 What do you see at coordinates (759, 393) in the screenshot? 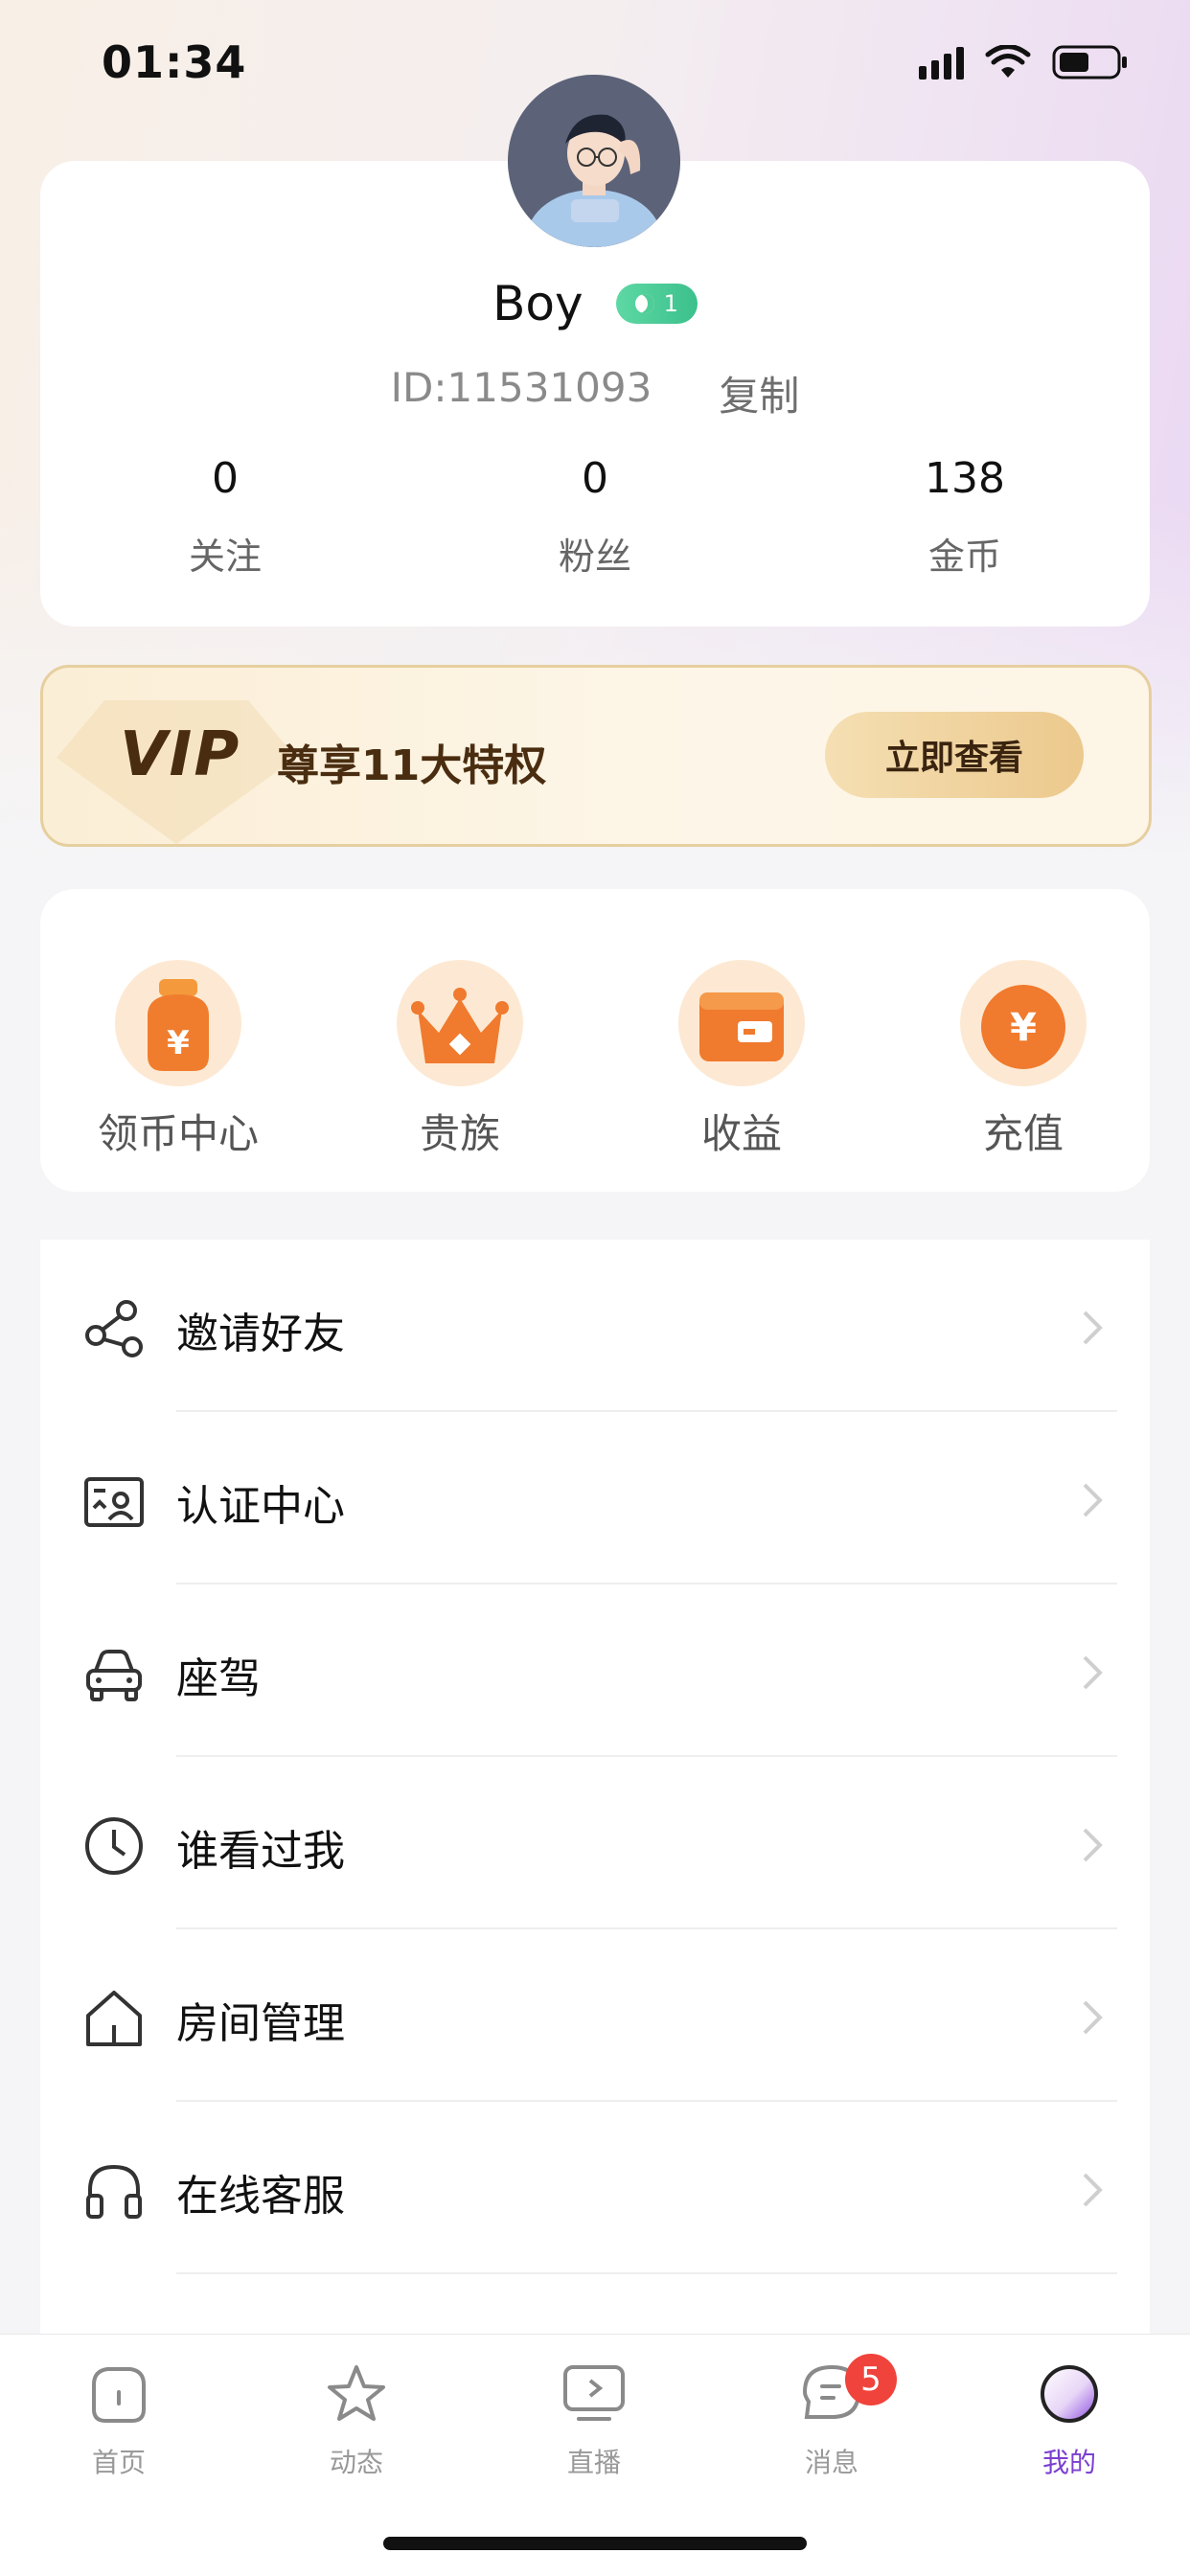
I see `copy-id-button: 复制` at bounding box center [759, 393].